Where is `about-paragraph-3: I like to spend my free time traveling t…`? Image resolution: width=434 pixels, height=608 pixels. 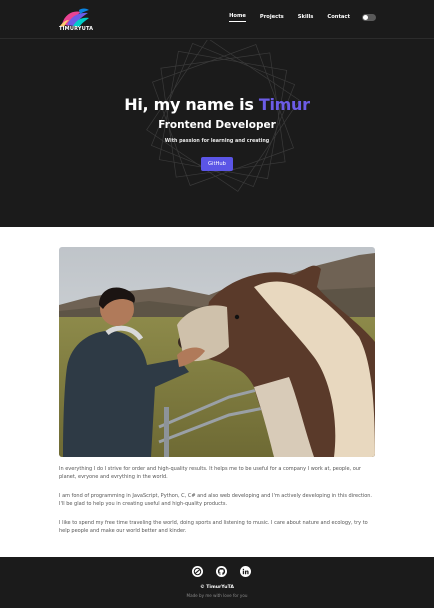 about-paragraph-3: I like to spend my free time traveling t… is located at coordinates (213, 527).